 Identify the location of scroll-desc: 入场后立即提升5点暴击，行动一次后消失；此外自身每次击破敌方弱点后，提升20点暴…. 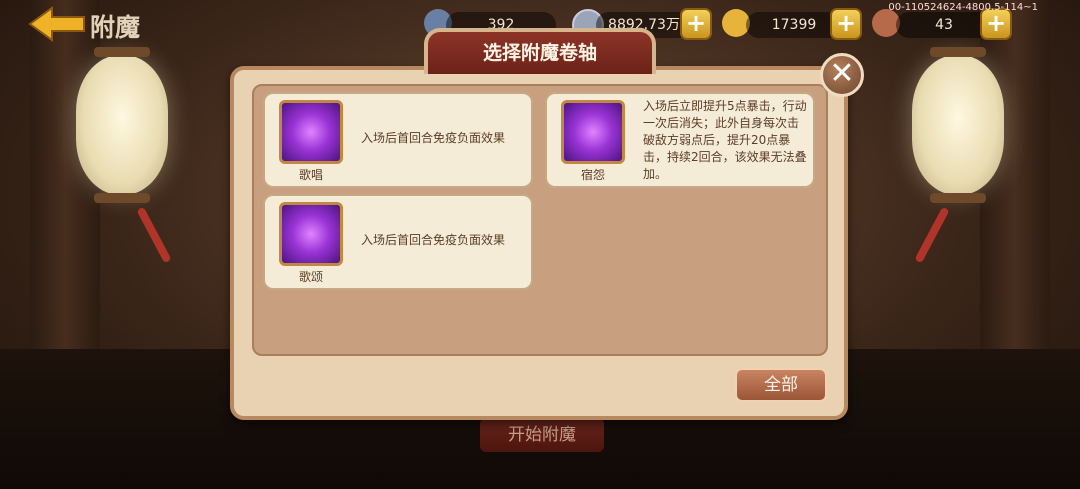
(725, 140).